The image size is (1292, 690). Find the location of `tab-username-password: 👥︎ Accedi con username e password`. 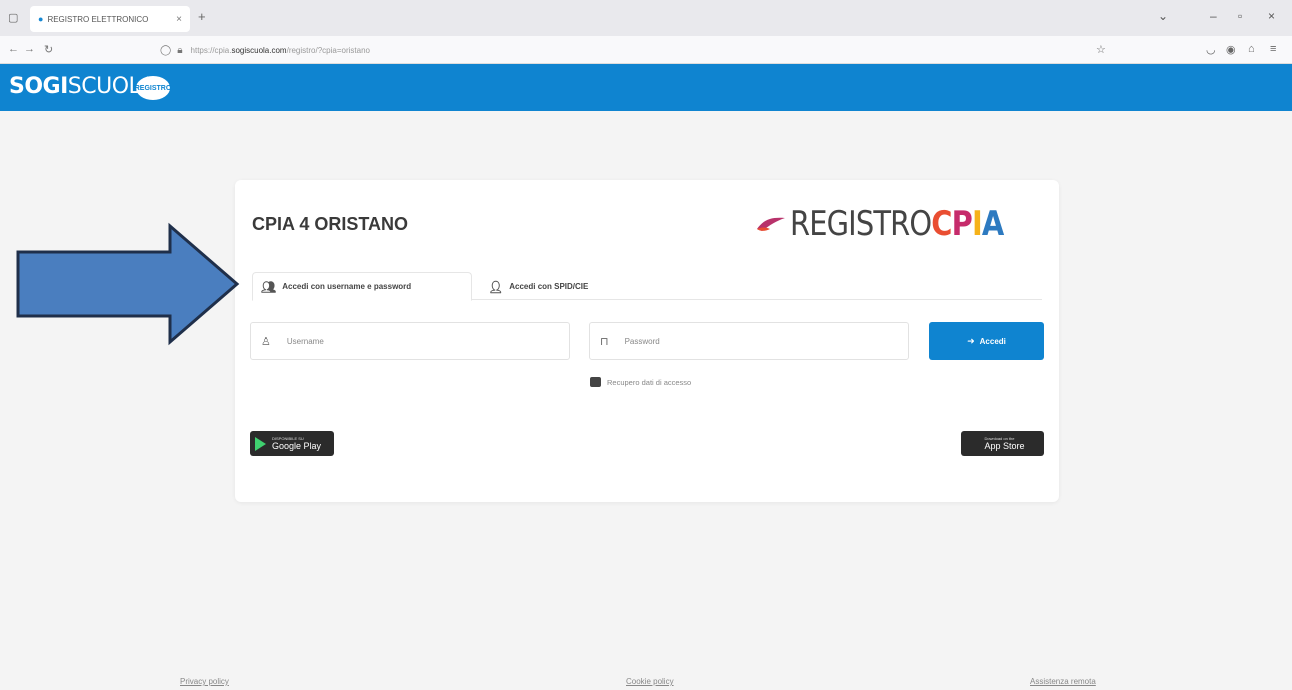

tab-username-password: 👥︎ Accedi con username e password is located at coordinates (362, 286).